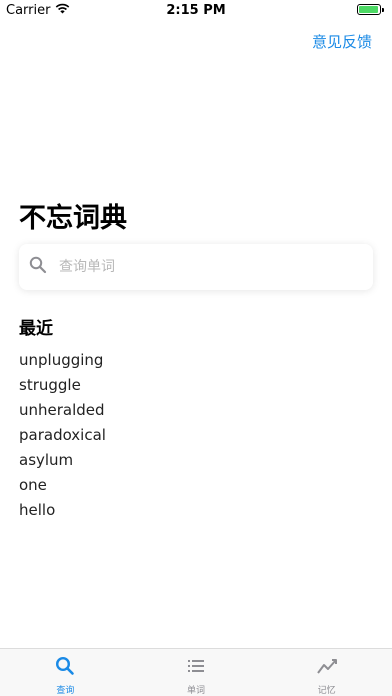  I want to click on battery-tip, so click(383, 9).